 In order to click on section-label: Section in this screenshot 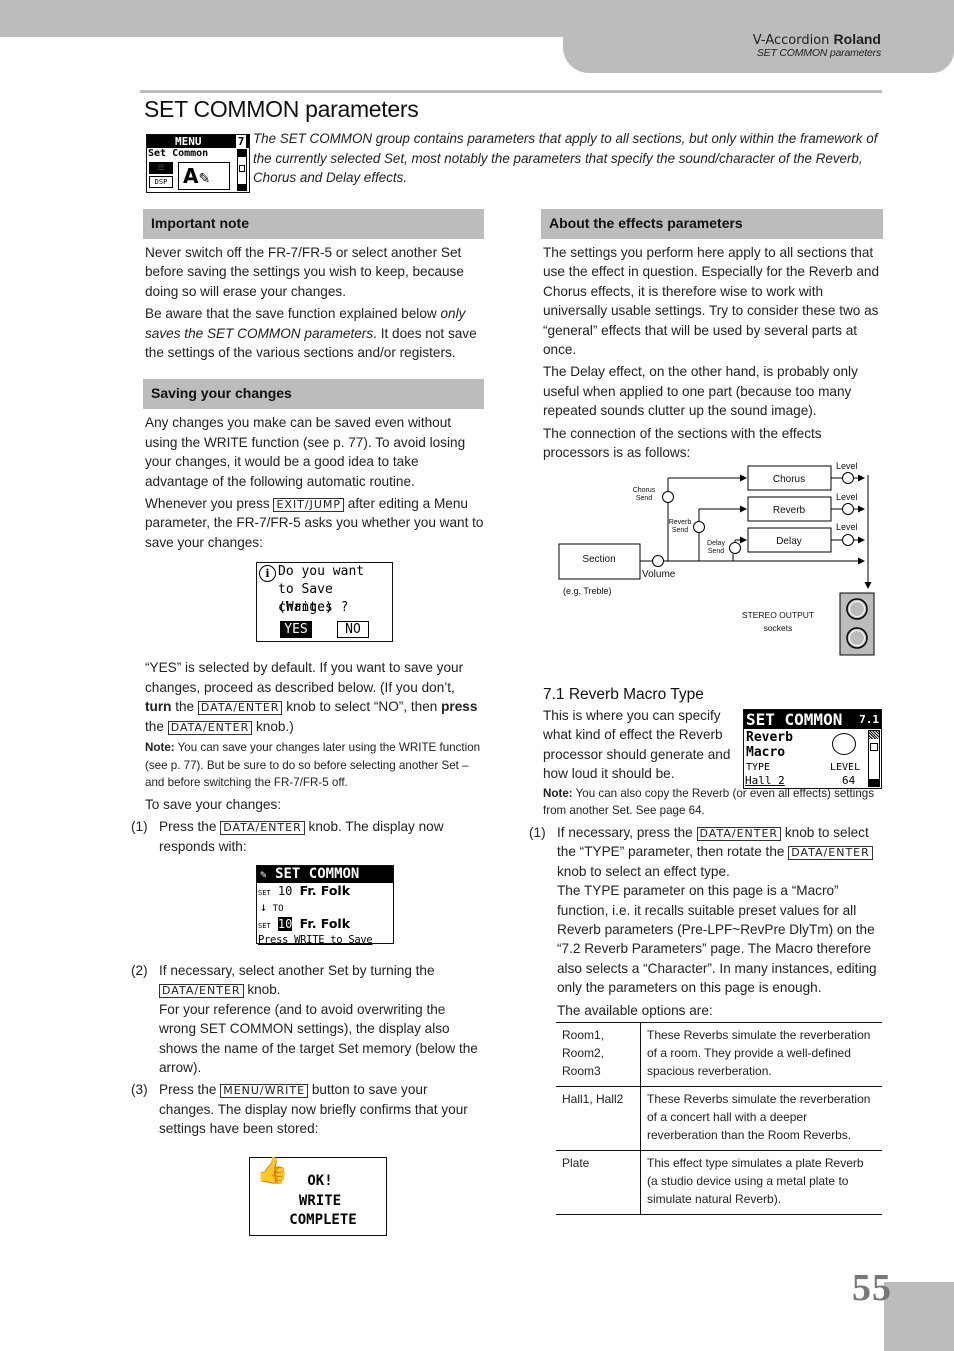, I will do `click(598, 559)`.